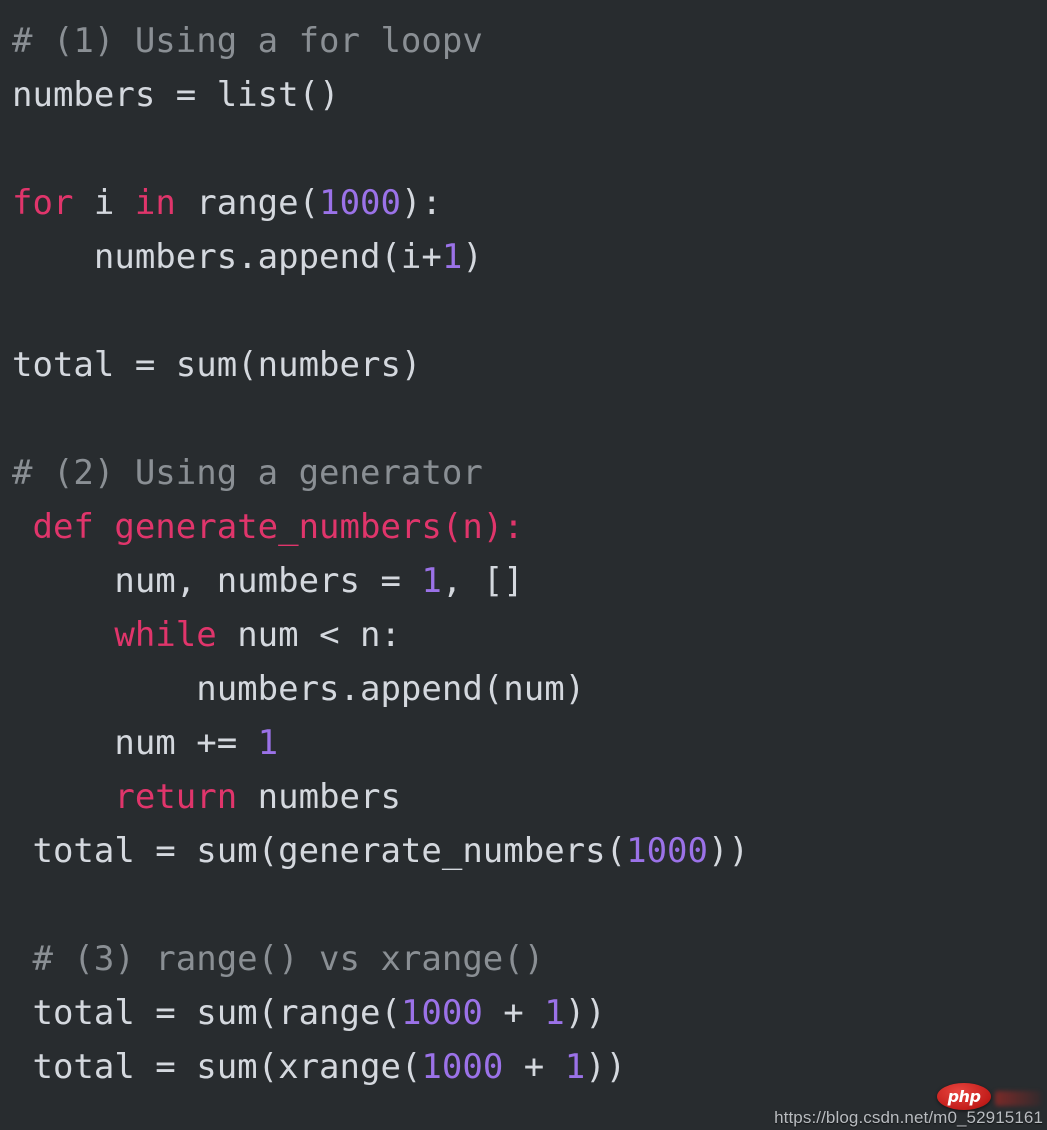 This screenshot has width=1047, height=1130. Describe the element at coordinates (176, 95) in the screenshot. I see `code-token-plain: numbers = list()` at that location.